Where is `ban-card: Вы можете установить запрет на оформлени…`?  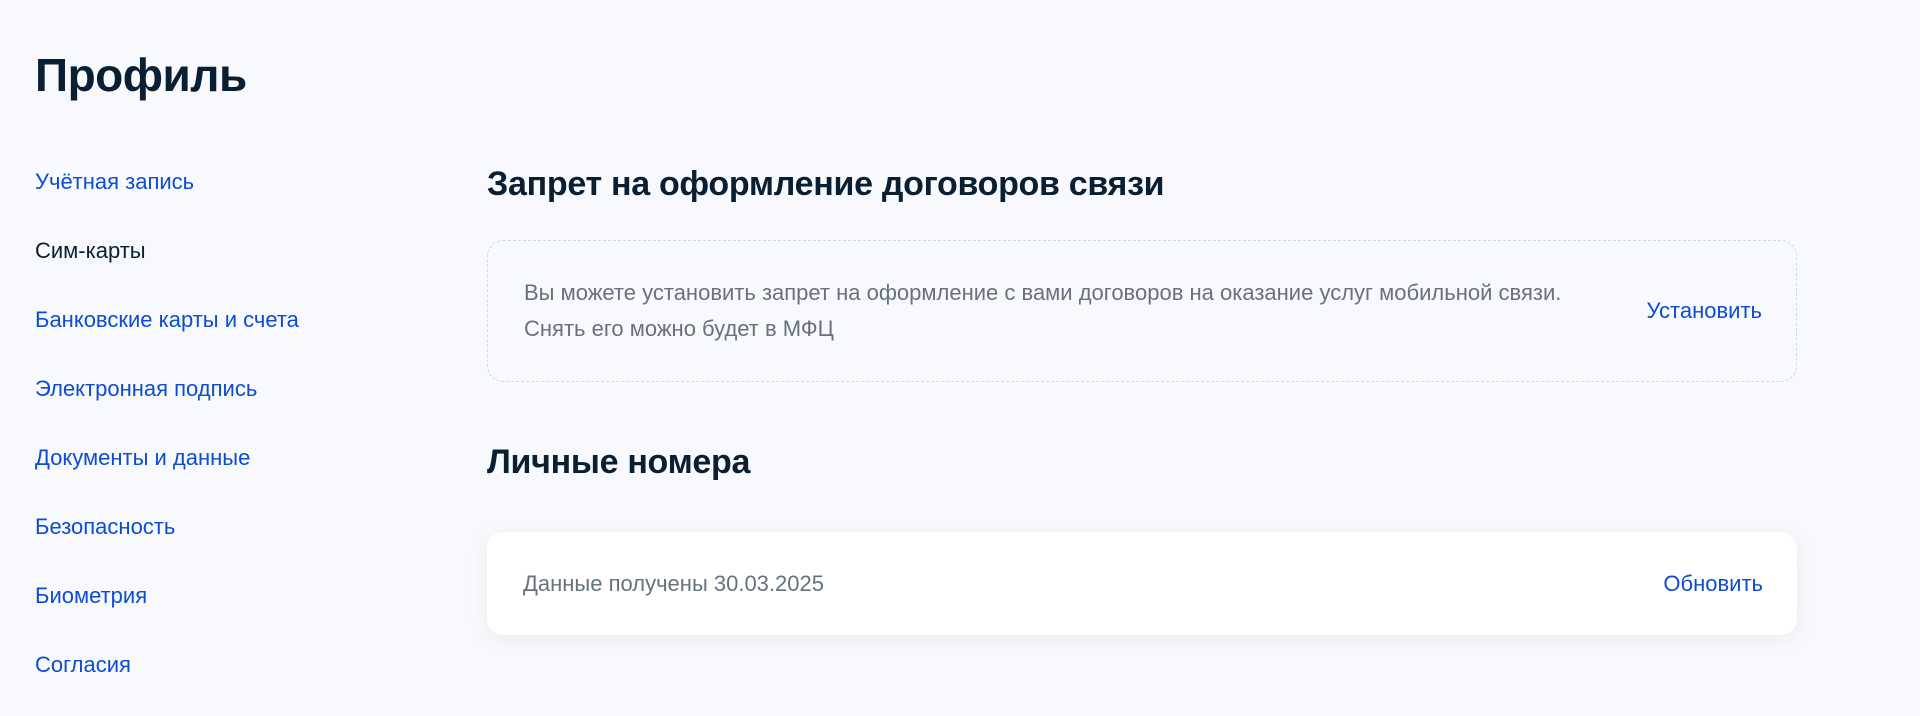
ban-card: Вы можете установить запрет на оформлени… is located at coordinates (1142, 311).